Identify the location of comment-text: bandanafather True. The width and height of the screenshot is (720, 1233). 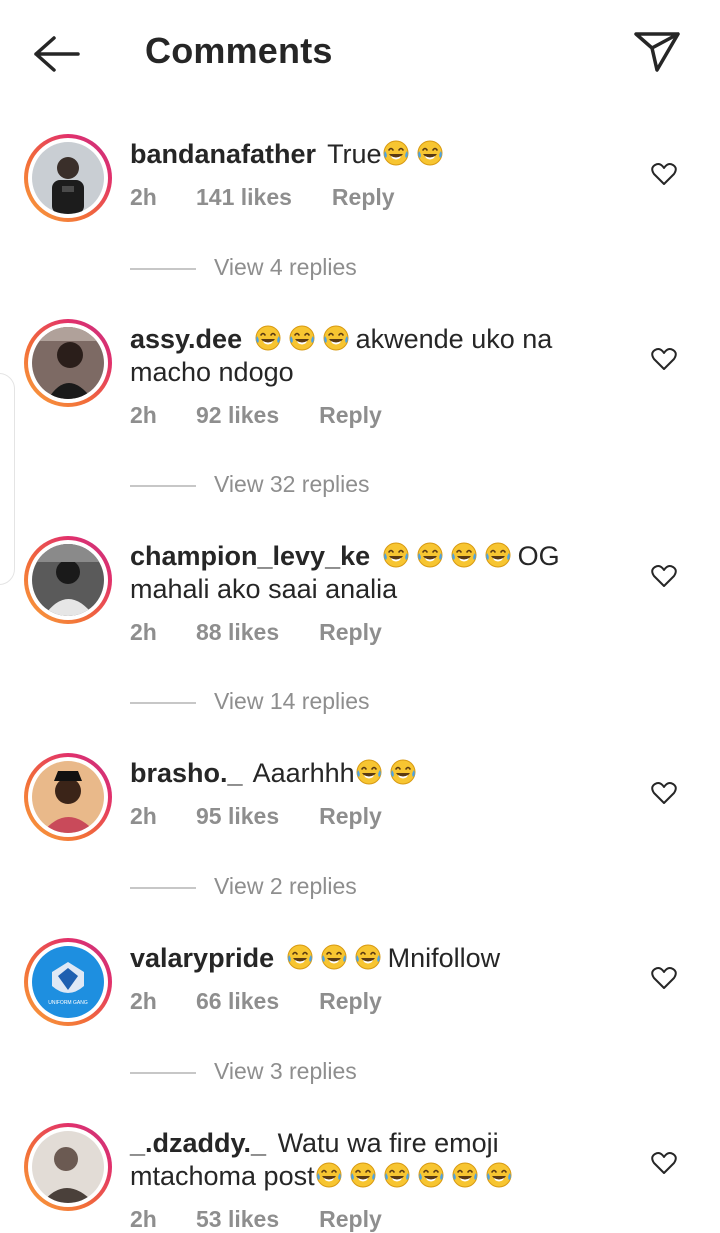
(365, 154).